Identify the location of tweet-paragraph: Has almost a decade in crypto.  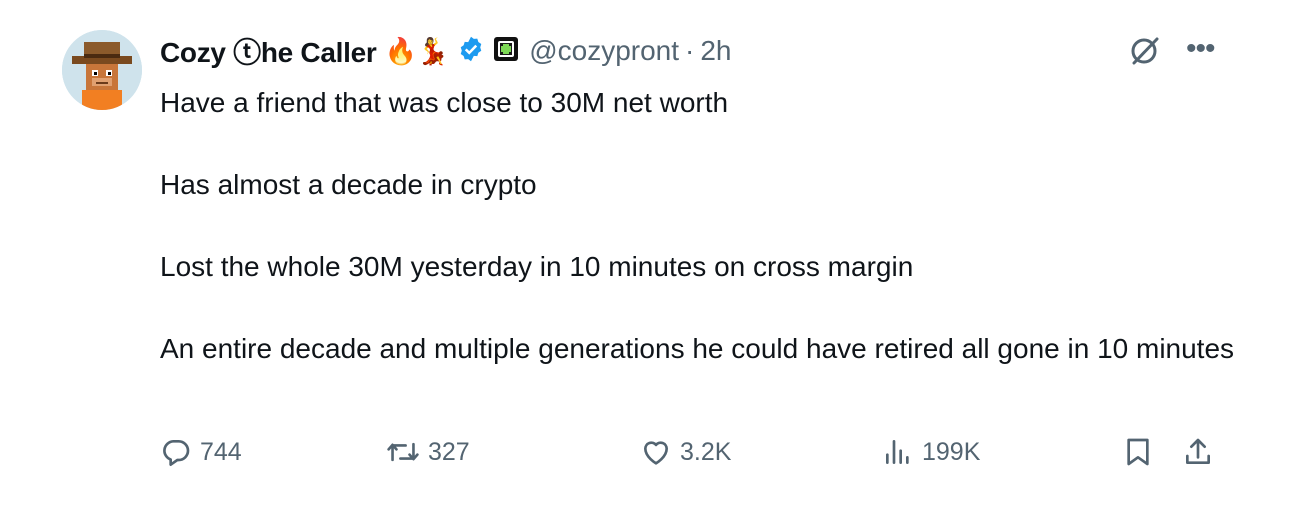
(348, 184).